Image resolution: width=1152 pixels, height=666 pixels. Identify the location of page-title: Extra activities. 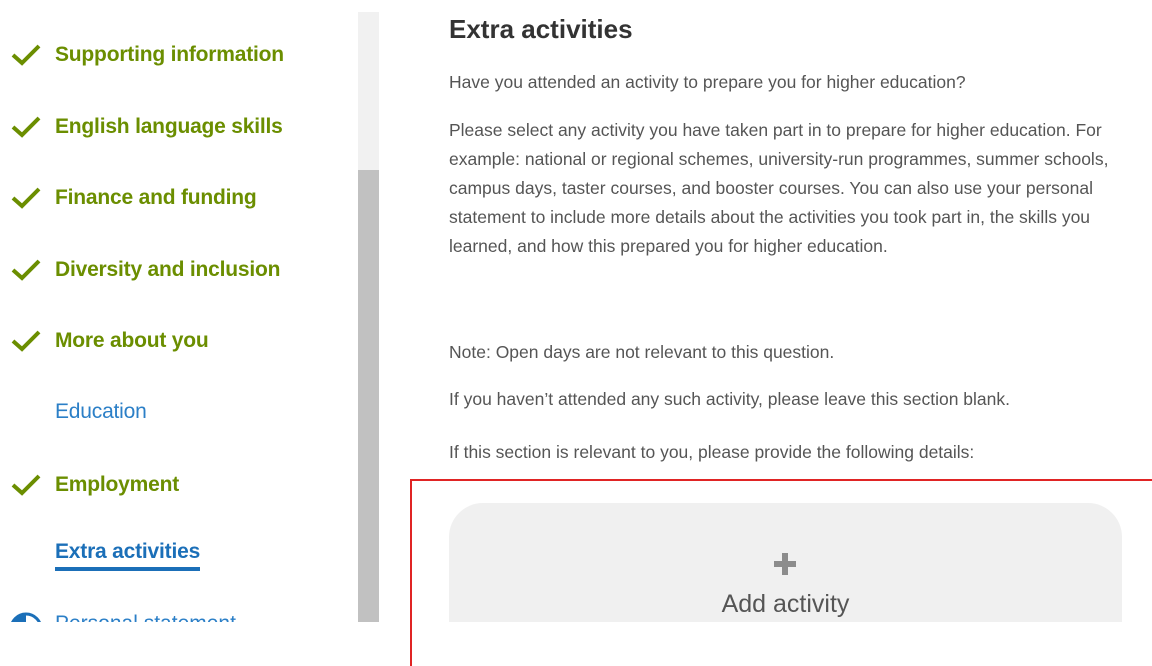
(541, 29).